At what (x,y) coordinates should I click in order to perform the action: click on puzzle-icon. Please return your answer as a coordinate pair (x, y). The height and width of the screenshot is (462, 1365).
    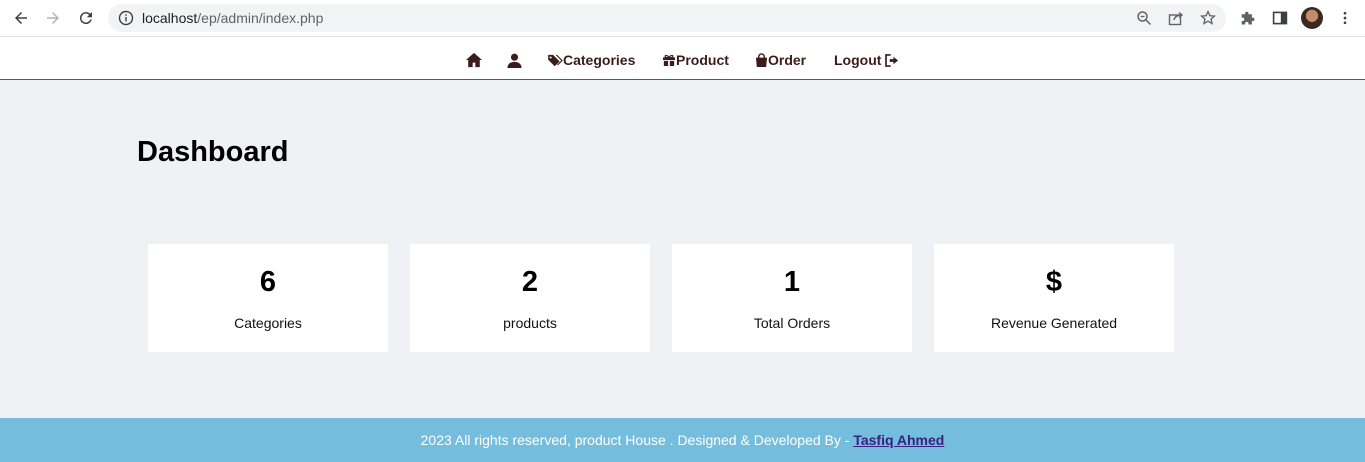
    Looking at the image, I should click on (1247, 17).